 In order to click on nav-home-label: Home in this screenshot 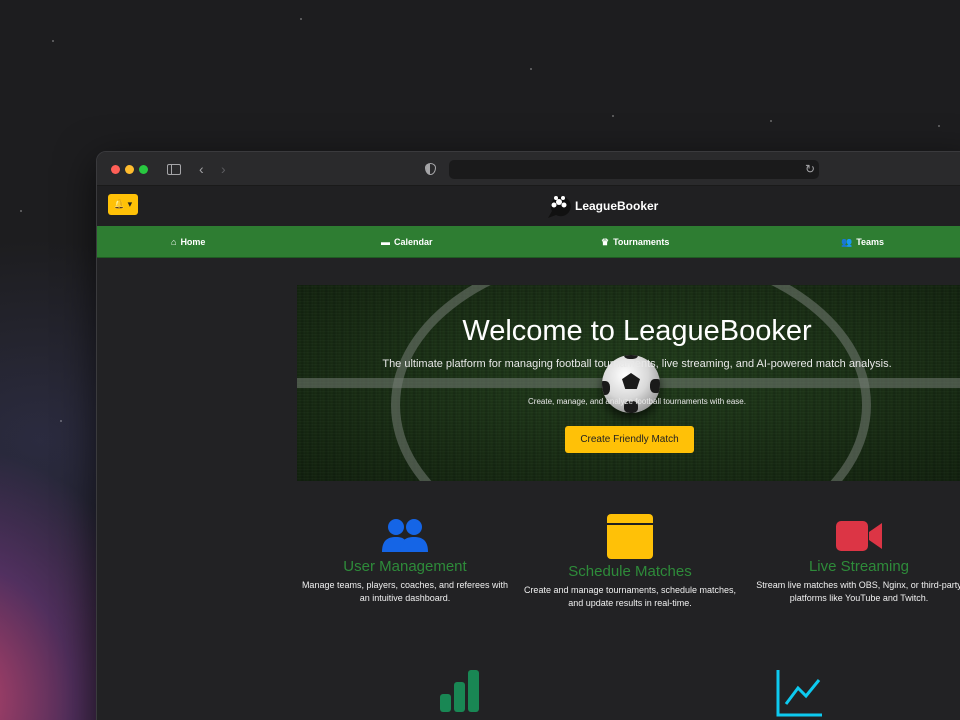, I will do `click(193, 242)`.